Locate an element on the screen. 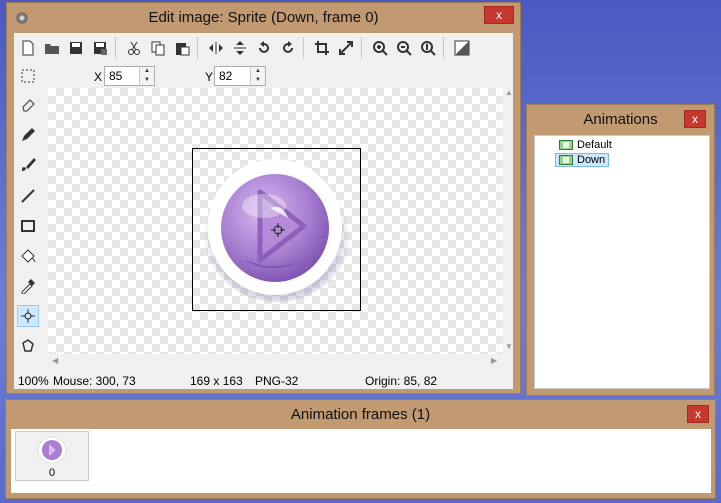 This screenshot has width=721, height=503. sprite-image is located at coordinates (277, 230).